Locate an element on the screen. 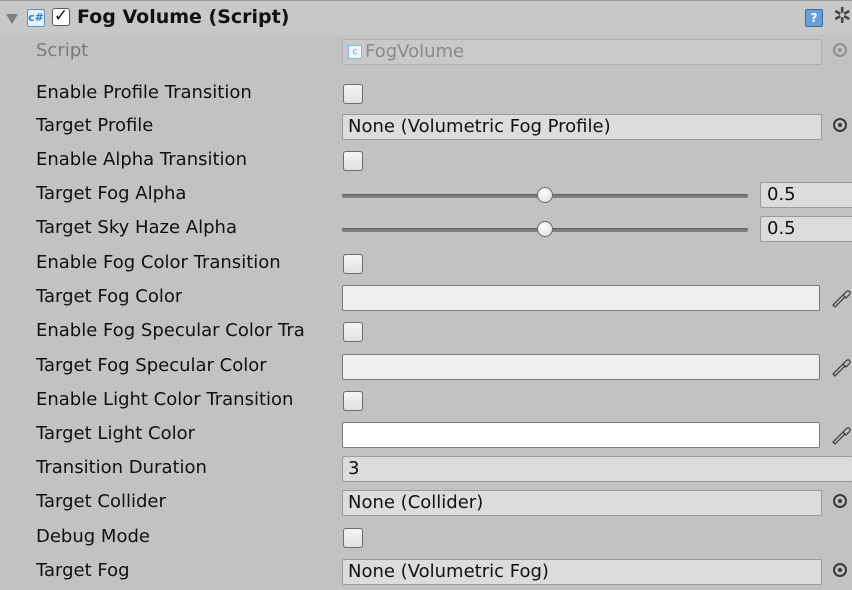  target-fog-row: Target Fog None (Volumetric Fog) is located at coordinates (426, 572).